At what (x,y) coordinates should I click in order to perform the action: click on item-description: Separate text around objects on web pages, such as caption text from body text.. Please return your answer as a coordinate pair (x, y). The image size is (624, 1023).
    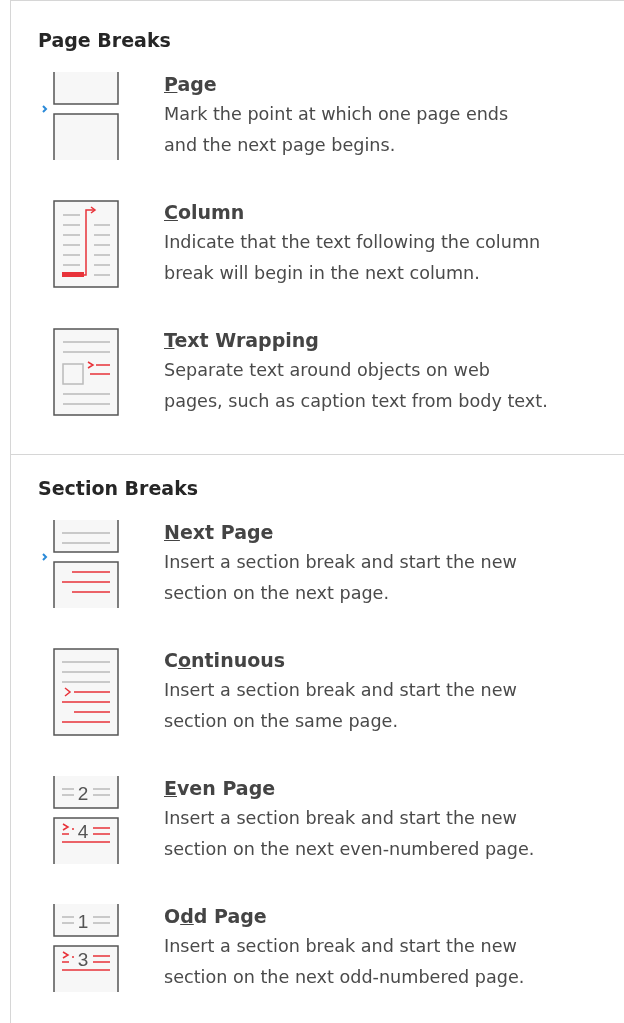
    Looking at the image, I should click on (356, 386).